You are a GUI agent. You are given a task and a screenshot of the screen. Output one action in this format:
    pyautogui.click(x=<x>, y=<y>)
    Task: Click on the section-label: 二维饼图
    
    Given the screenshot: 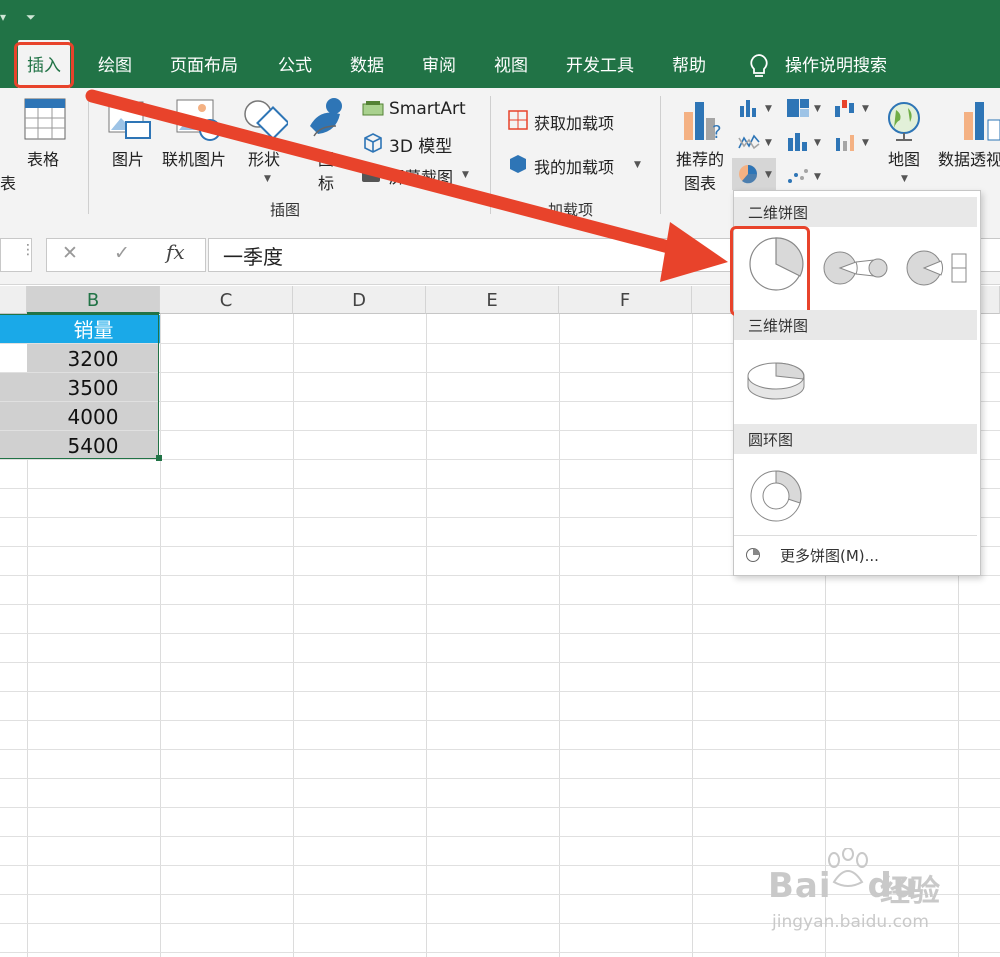 What is the action you would take?
    pyautogui.click(x=778, y=213)
    